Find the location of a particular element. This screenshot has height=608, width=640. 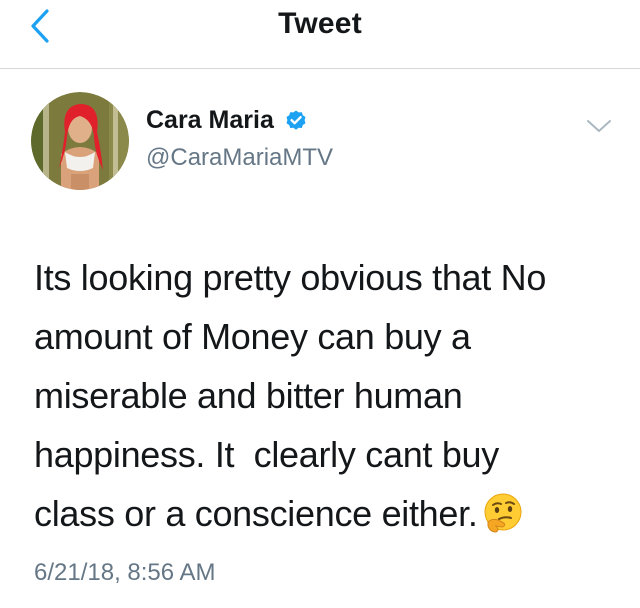

page-title: Tweet is located at coordinates (320, 23).